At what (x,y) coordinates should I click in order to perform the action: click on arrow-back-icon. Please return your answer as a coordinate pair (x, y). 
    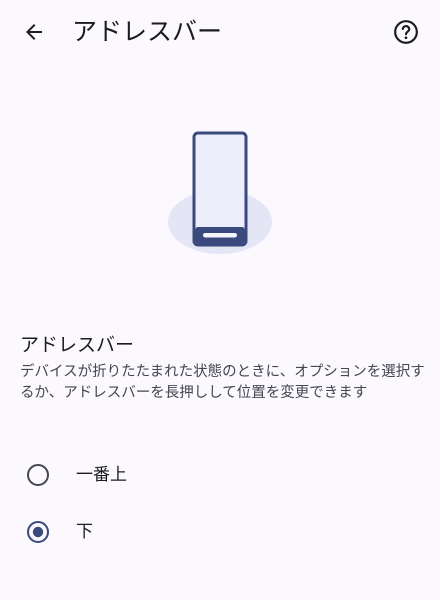
    Looking at the image, I should click on (34, 32).